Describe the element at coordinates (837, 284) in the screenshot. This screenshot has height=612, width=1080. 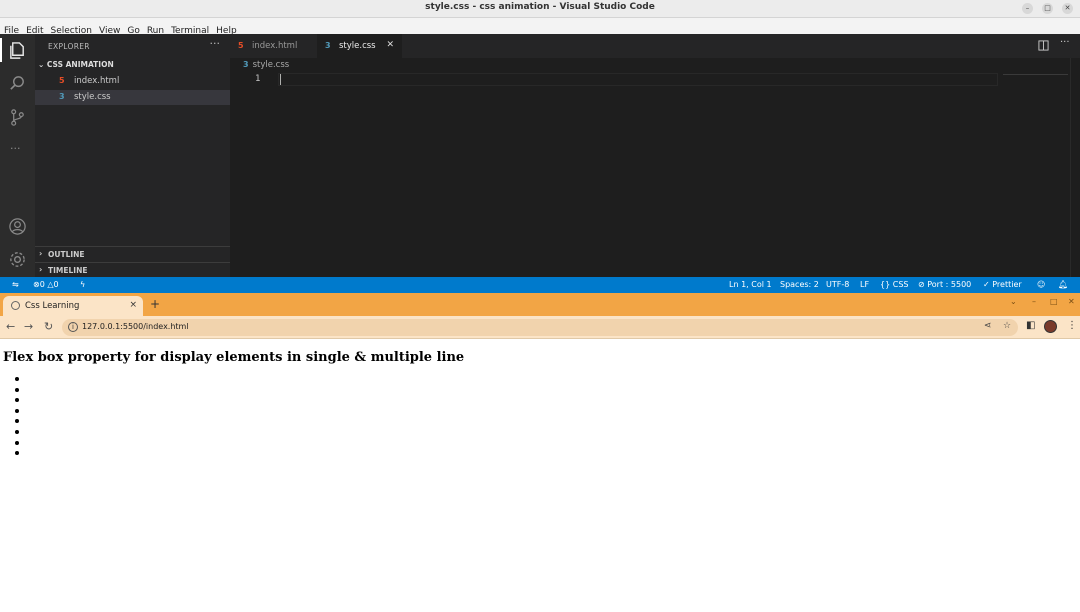
I see `encoding: UTF-8` at that location.